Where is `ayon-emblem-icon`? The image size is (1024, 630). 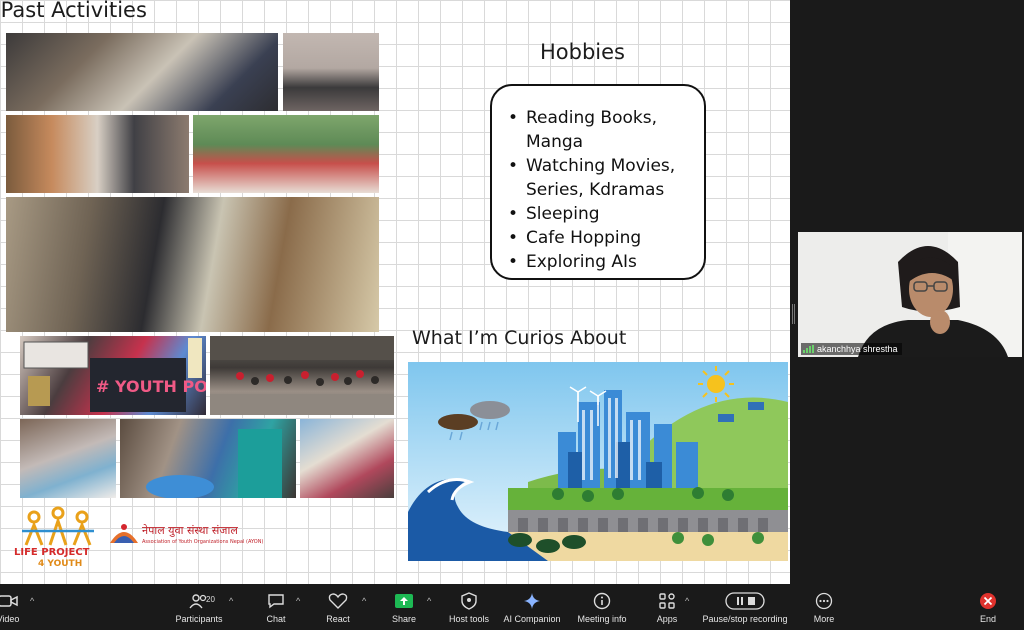
ayon-emblem-icon is located at coordinates (124, 533).